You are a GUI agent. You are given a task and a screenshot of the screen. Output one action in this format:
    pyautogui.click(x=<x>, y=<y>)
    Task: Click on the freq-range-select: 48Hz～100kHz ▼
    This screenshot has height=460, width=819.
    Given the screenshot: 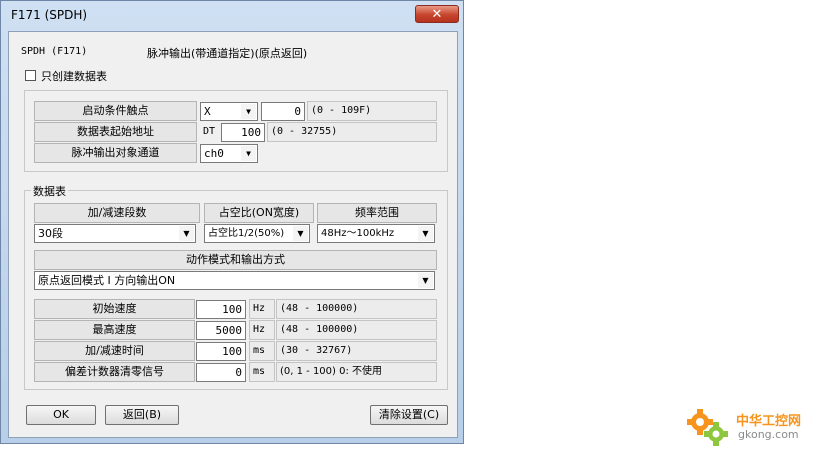 What is the action you would take?
    pyautogui.click(x=376, y=233)
    